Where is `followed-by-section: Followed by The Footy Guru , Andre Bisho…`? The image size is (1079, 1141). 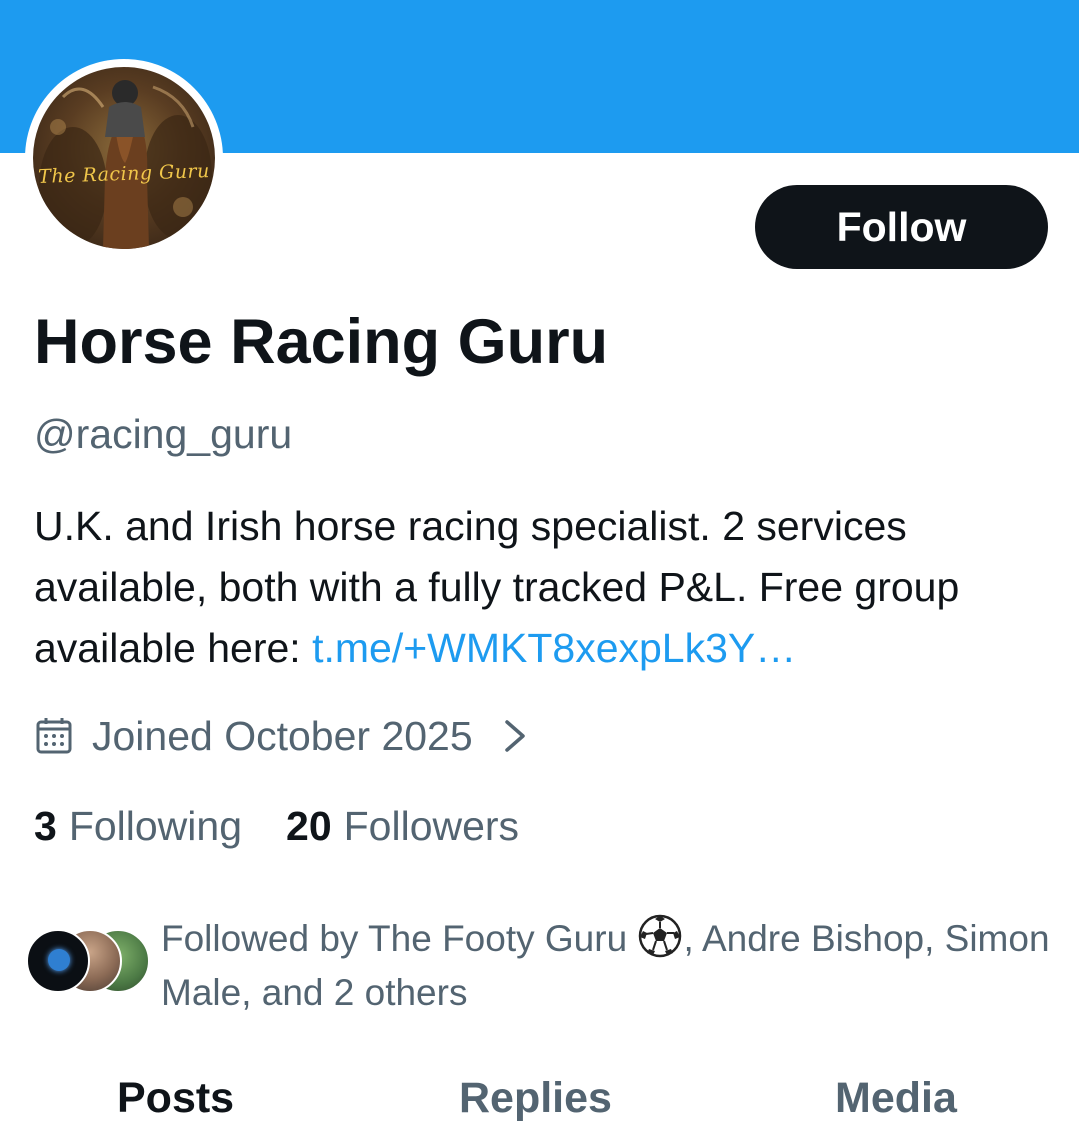
followed-by-section: Followed by The Footy Guru , Andre Bisho… is located at coordinates (546, 967).